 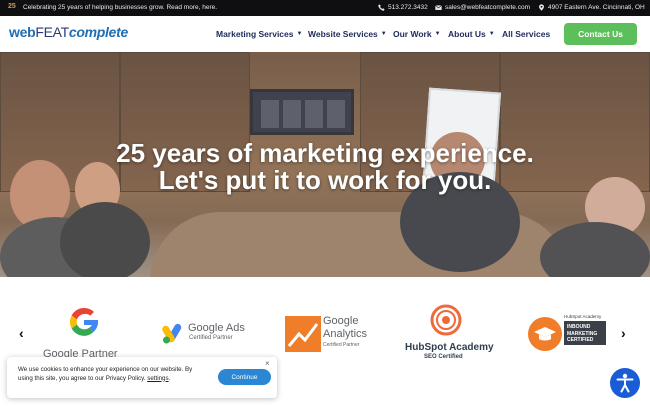 I want to click on google-partner-logo: Google Partner, so click(x=84, y=332).